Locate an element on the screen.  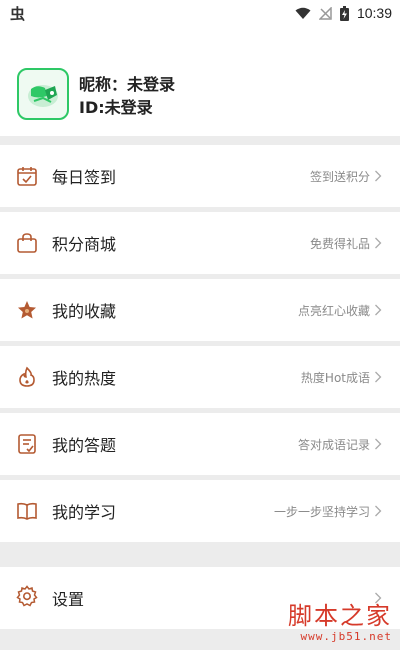
menu-item-label: 积分商城 is located at coordinates (84, 244).